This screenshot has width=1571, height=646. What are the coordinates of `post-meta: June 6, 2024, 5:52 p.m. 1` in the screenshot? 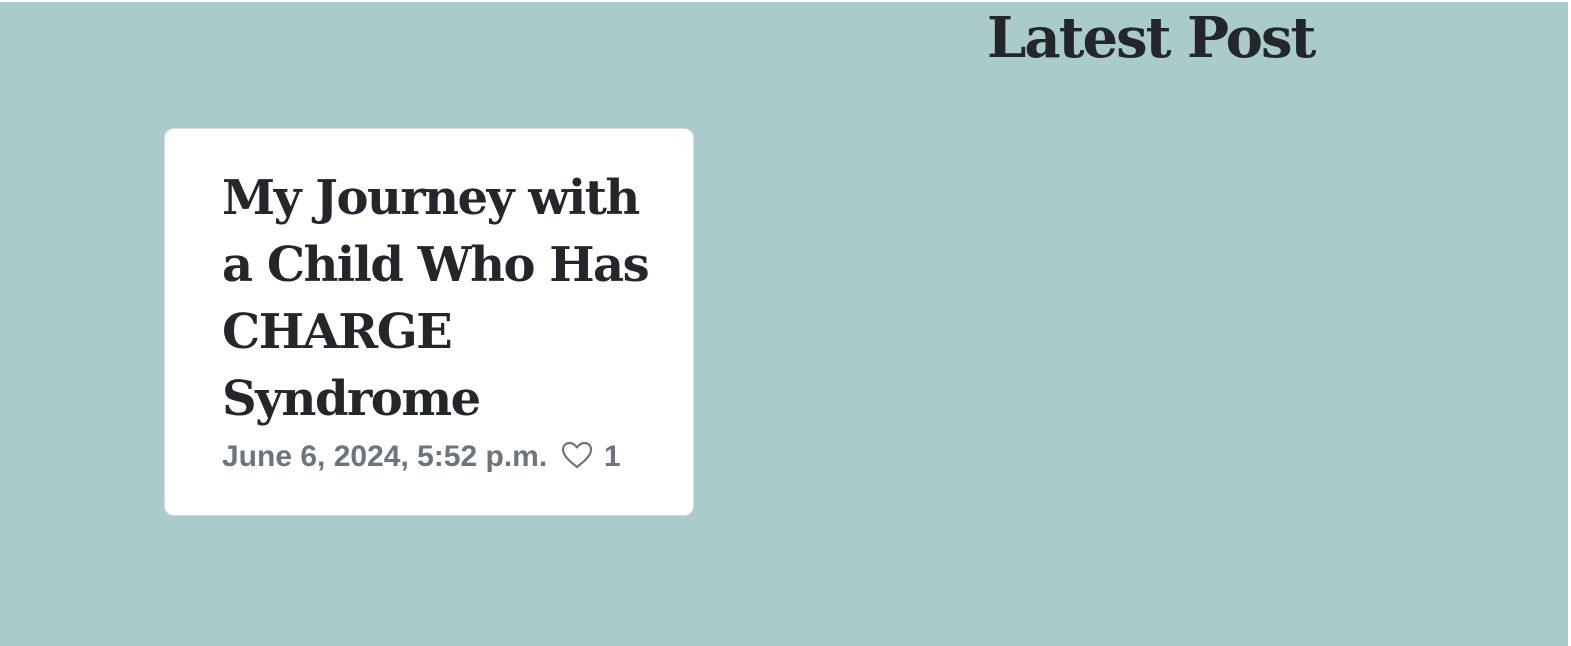 It's located at (442, 457).